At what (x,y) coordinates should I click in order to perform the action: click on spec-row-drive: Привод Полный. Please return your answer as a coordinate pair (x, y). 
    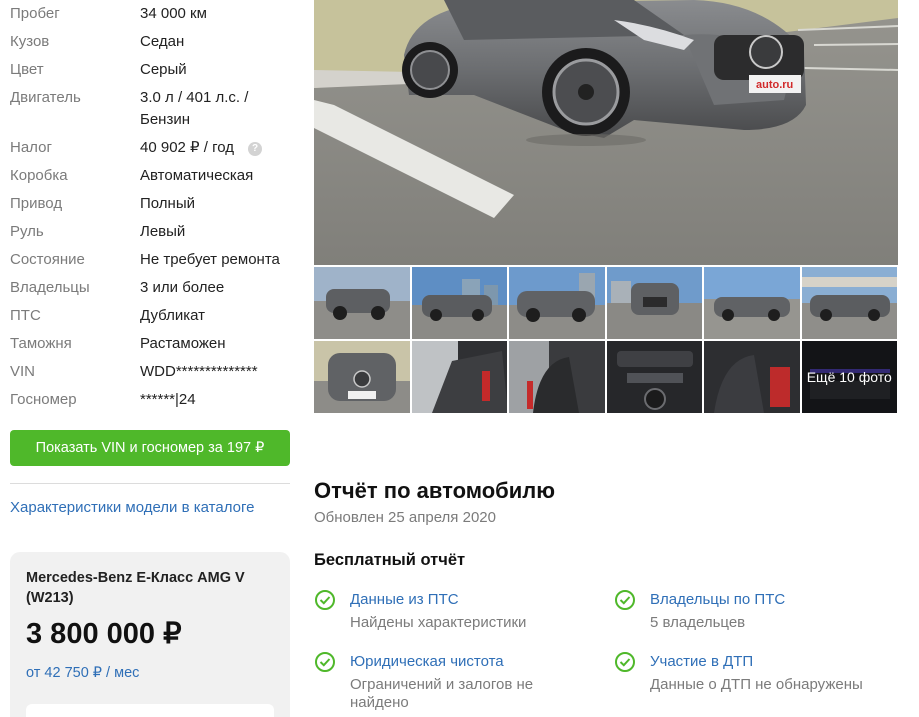
    Looking at the image, I should click on (155, 204).